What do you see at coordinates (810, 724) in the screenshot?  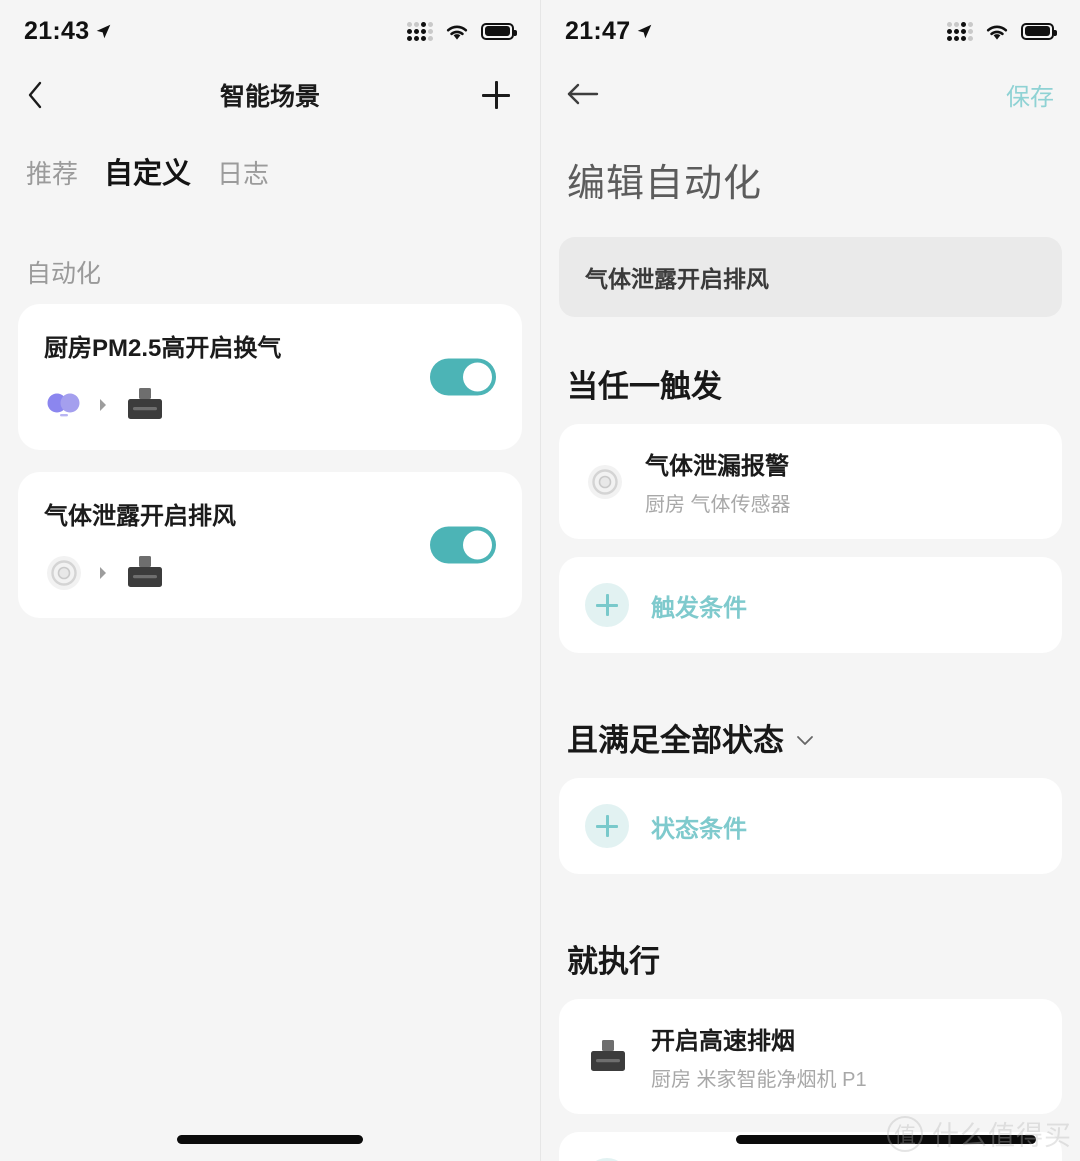 I see `section-heading-condition: 且满足全部状态` at bounding box center [810, 724].